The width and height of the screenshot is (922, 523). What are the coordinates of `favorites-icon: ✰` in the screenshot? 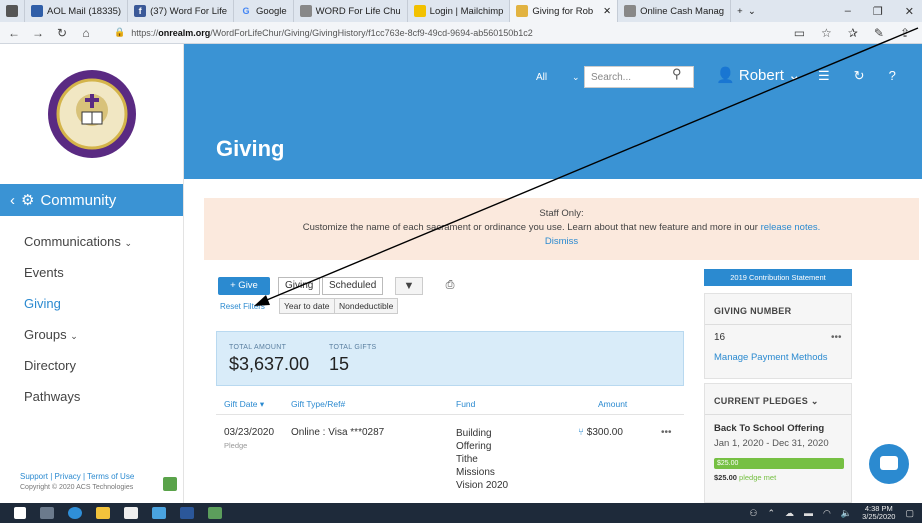 It's located at (853, 33).